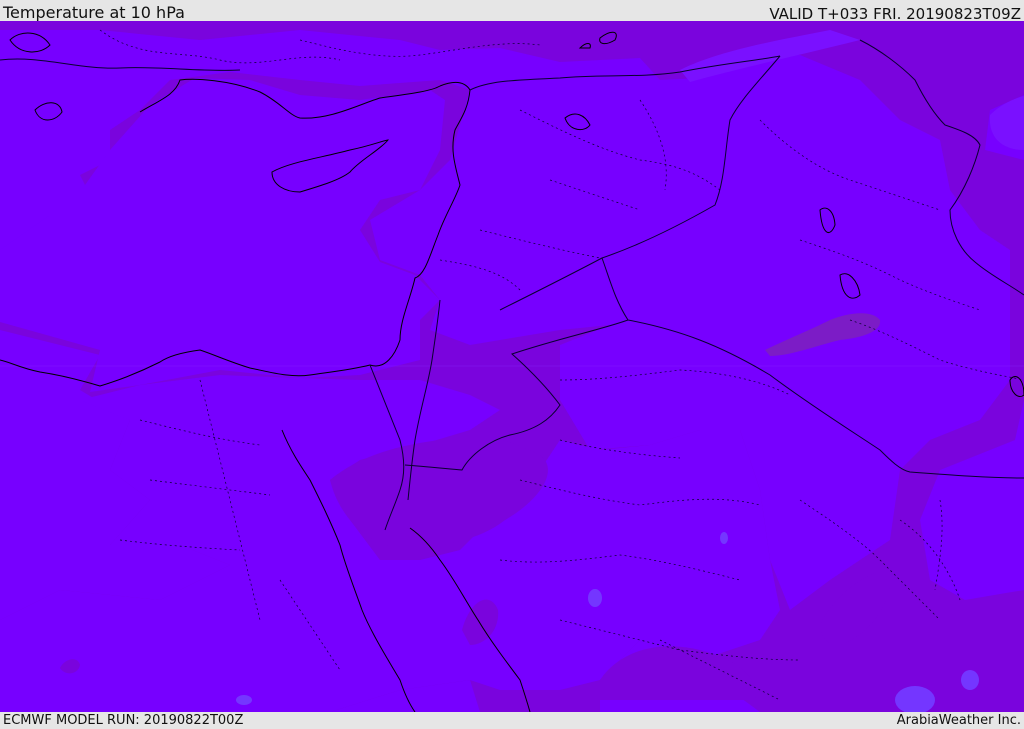 The image size is (1024, 729). Describe the element at coordinates (123, 720) in the screenshot. I see `model-run-label: ECMWF MODEL RUN: 20190822T00Z` at that location.